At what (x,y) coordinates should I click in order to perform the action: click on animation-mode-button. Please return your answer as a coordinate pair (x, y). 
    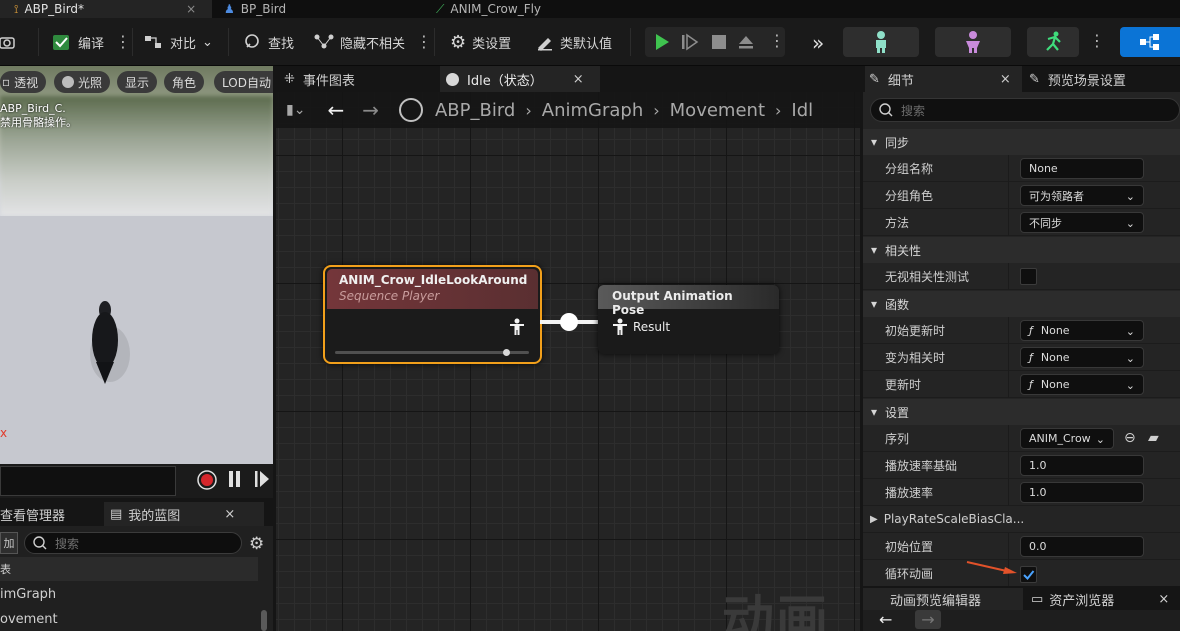
    Looking at the image, I should click on (1053, 42).